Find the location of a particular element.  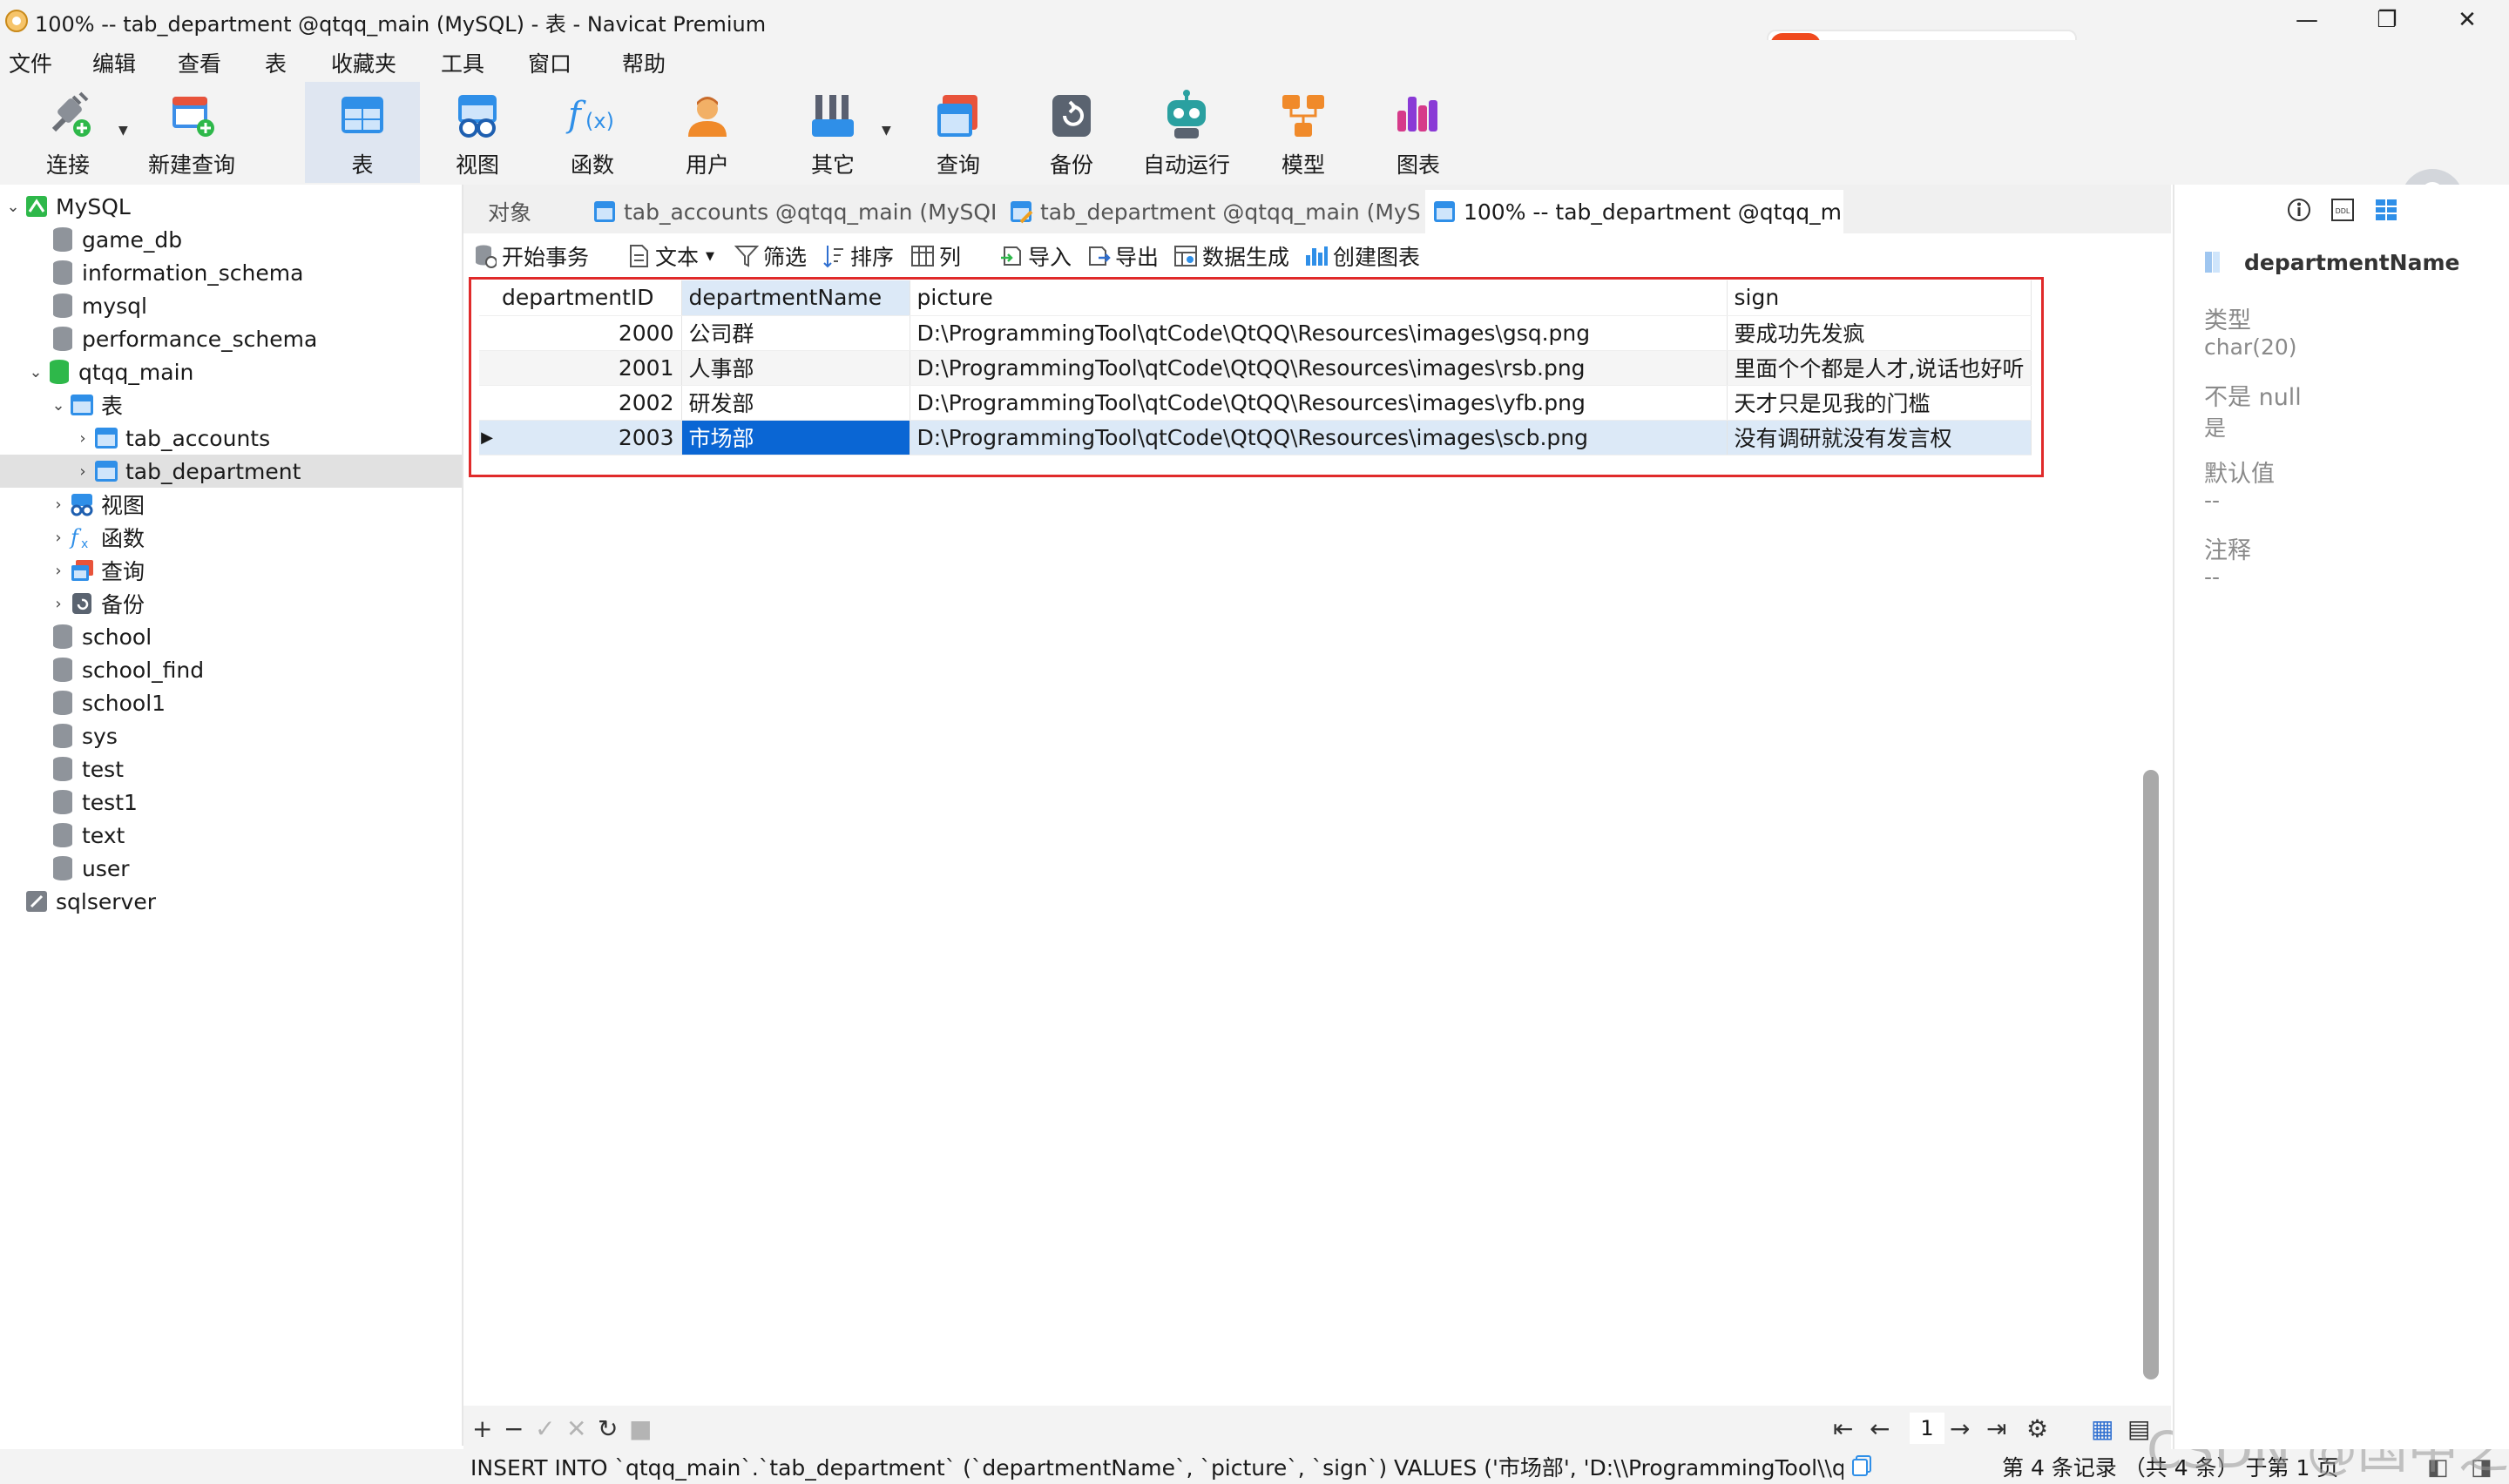

text-dropdown-arrow-icon: ▼ is located at coordinates (710, 256).